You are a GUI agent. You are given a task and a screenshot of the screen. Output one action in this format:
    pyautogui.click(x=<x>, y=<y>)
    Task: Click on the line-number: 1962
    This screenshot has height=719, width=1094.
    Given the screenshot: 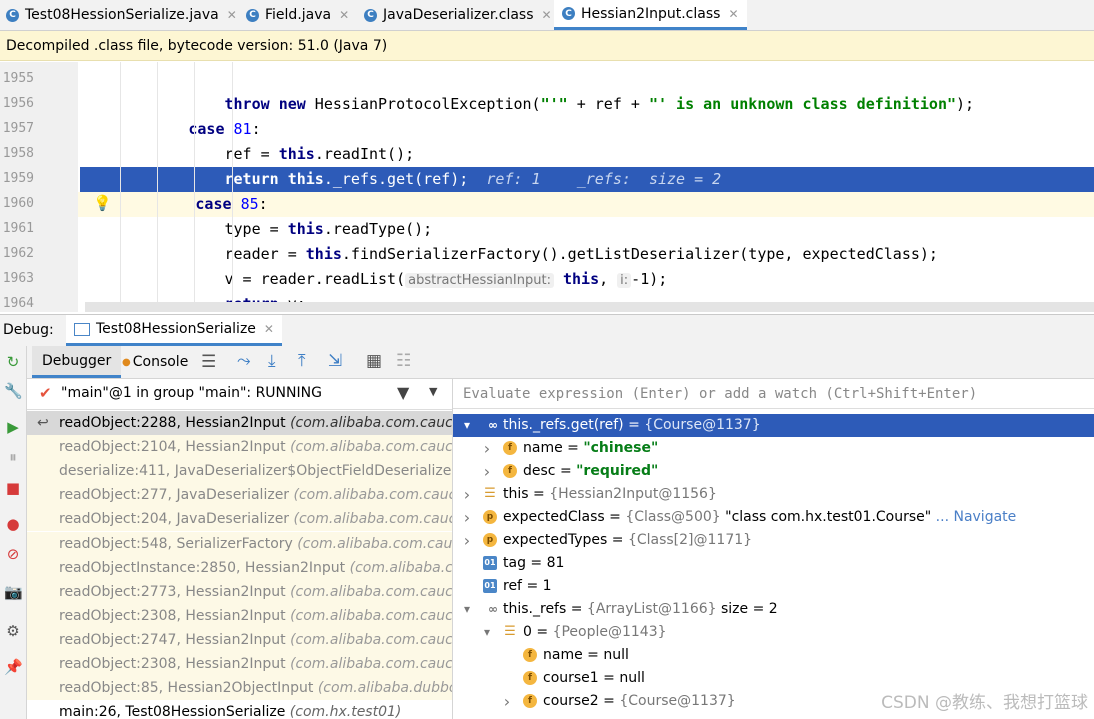 What is the action you would take?
    pyautogui.click(x=18, y=253)
    